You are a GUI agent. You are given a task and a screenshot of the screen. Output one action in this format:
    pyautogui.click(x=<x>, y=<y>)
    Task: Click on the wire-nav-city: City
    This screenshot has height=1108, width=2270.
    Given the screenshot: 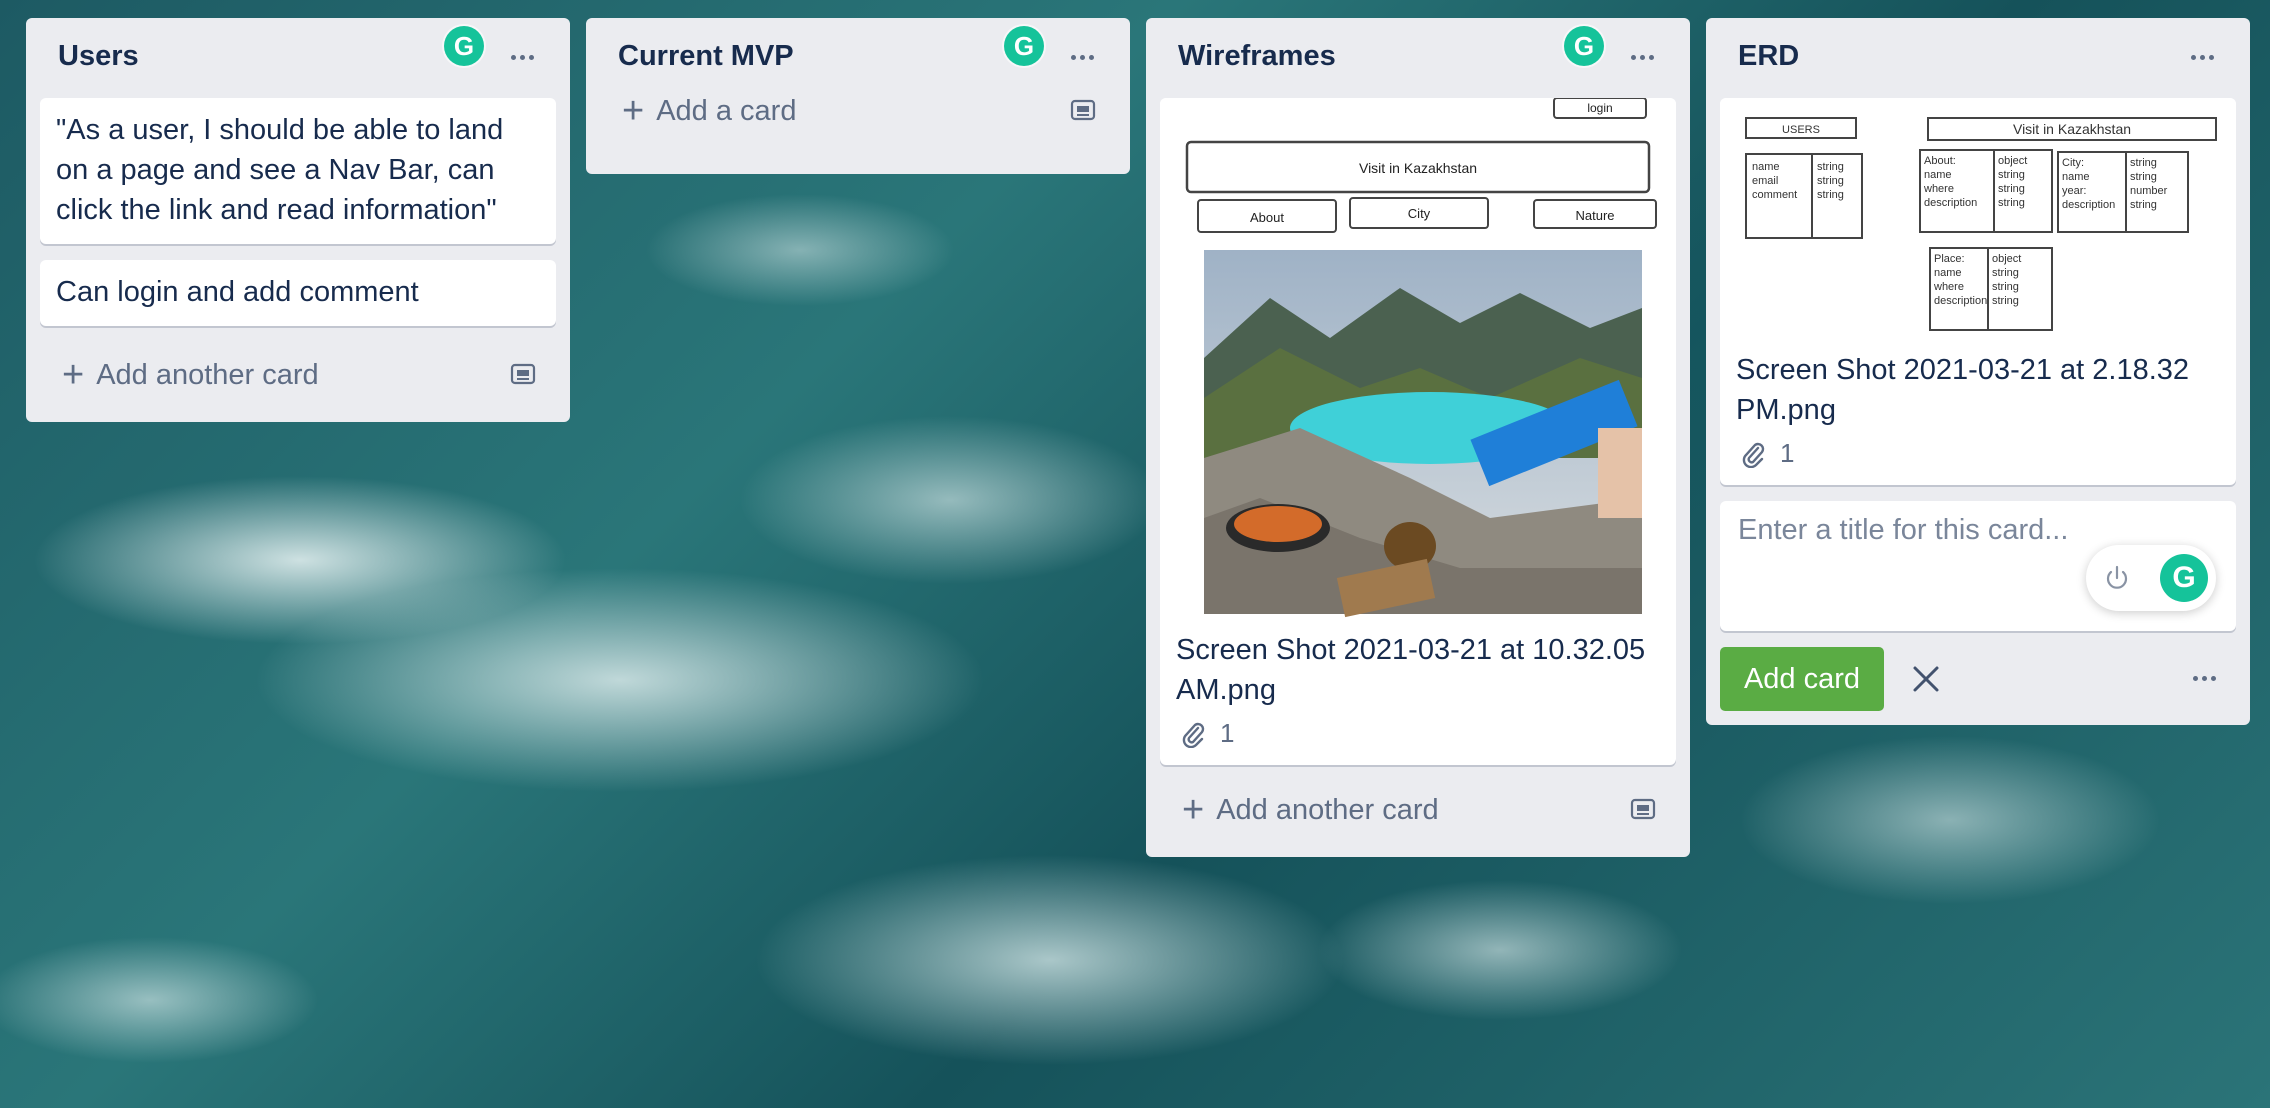 What is the action you would take?
    pyautogui.click(x=1419, y=213)
    